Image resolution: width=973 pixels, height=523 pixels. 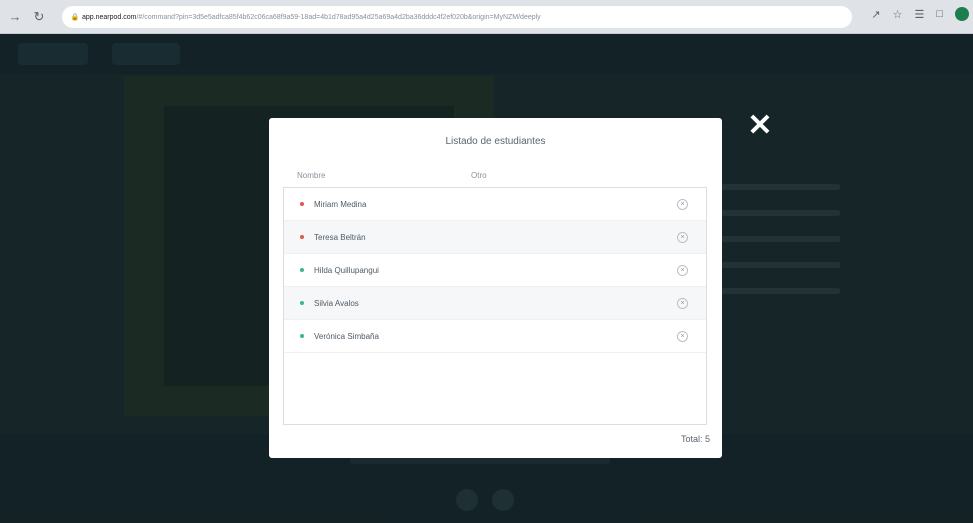 I want to click on list-item: Teresa Beltrán ×, so click(x=495, y=237).